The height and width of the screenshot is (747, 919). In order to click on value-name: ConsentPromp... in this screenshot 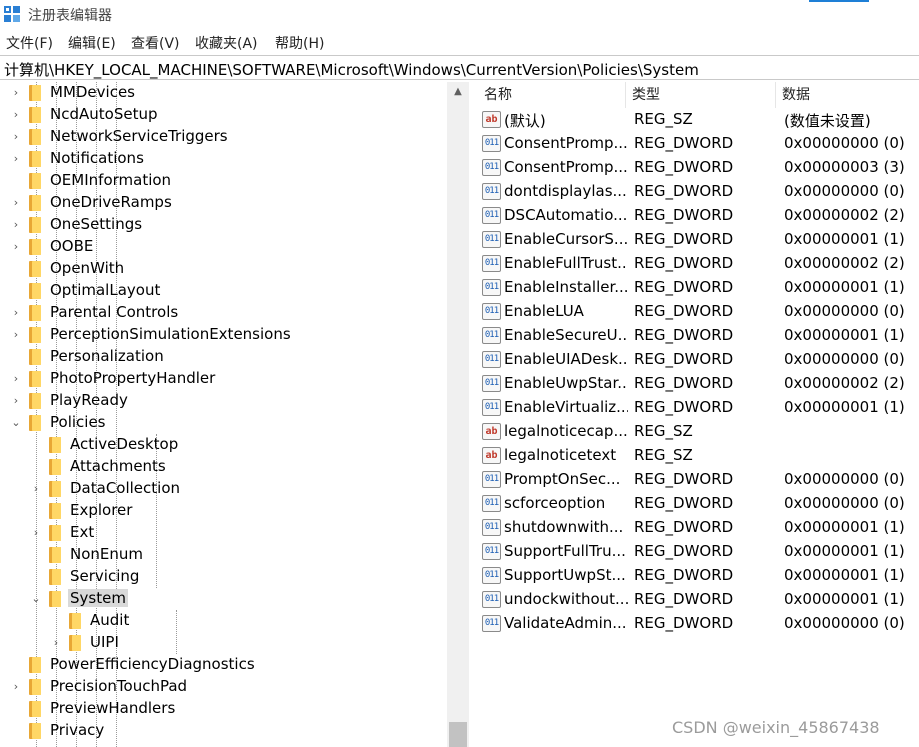, I will do `click(566, 167)`.